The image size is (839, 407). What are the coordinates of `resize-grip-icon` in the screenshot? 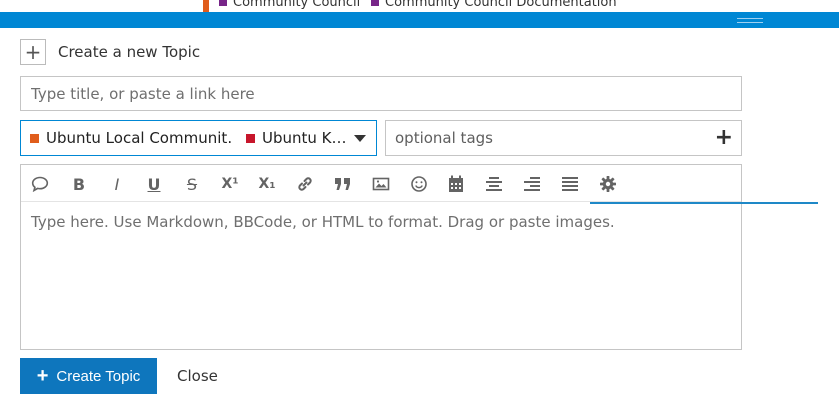 It's located at (750, 20).